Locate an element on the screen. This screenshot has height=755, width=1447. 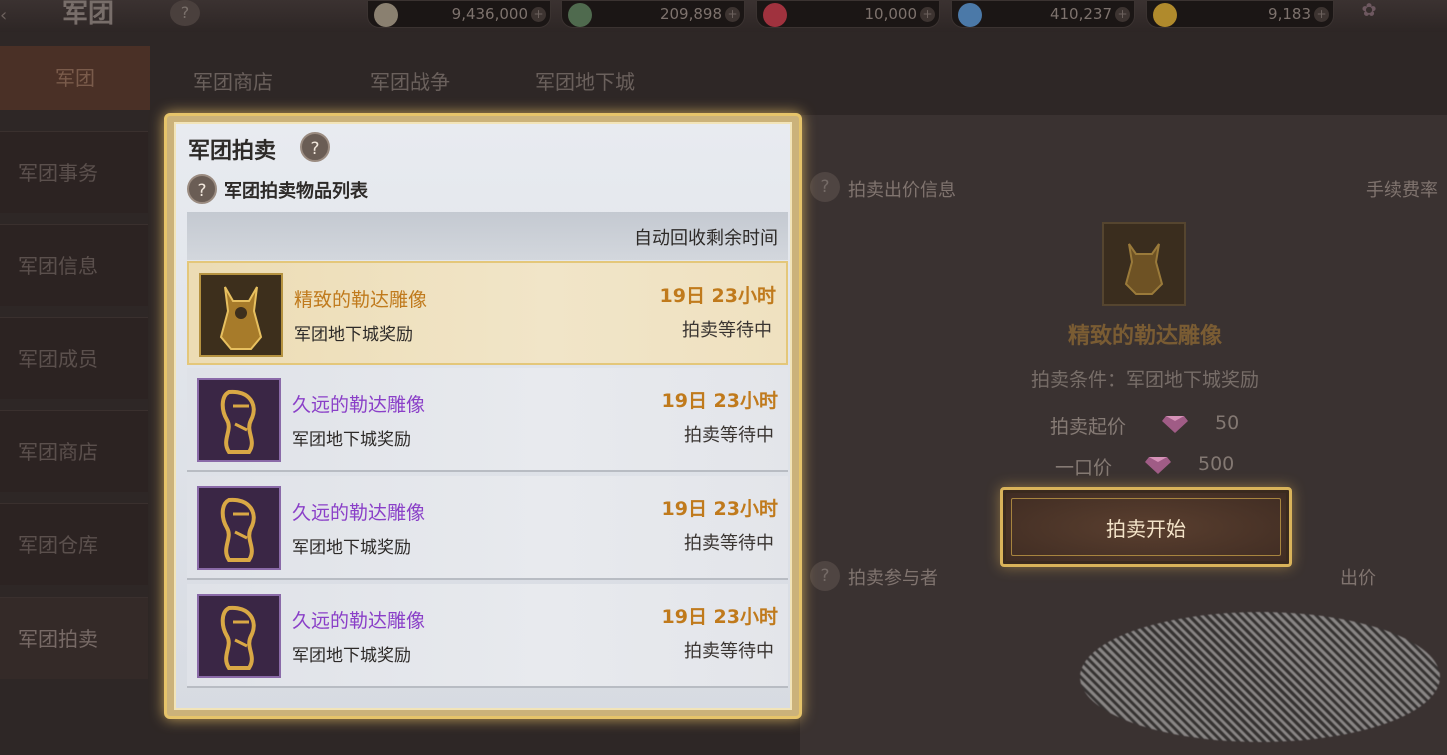
page-title: 军团 is located at coordinates (88, 14).